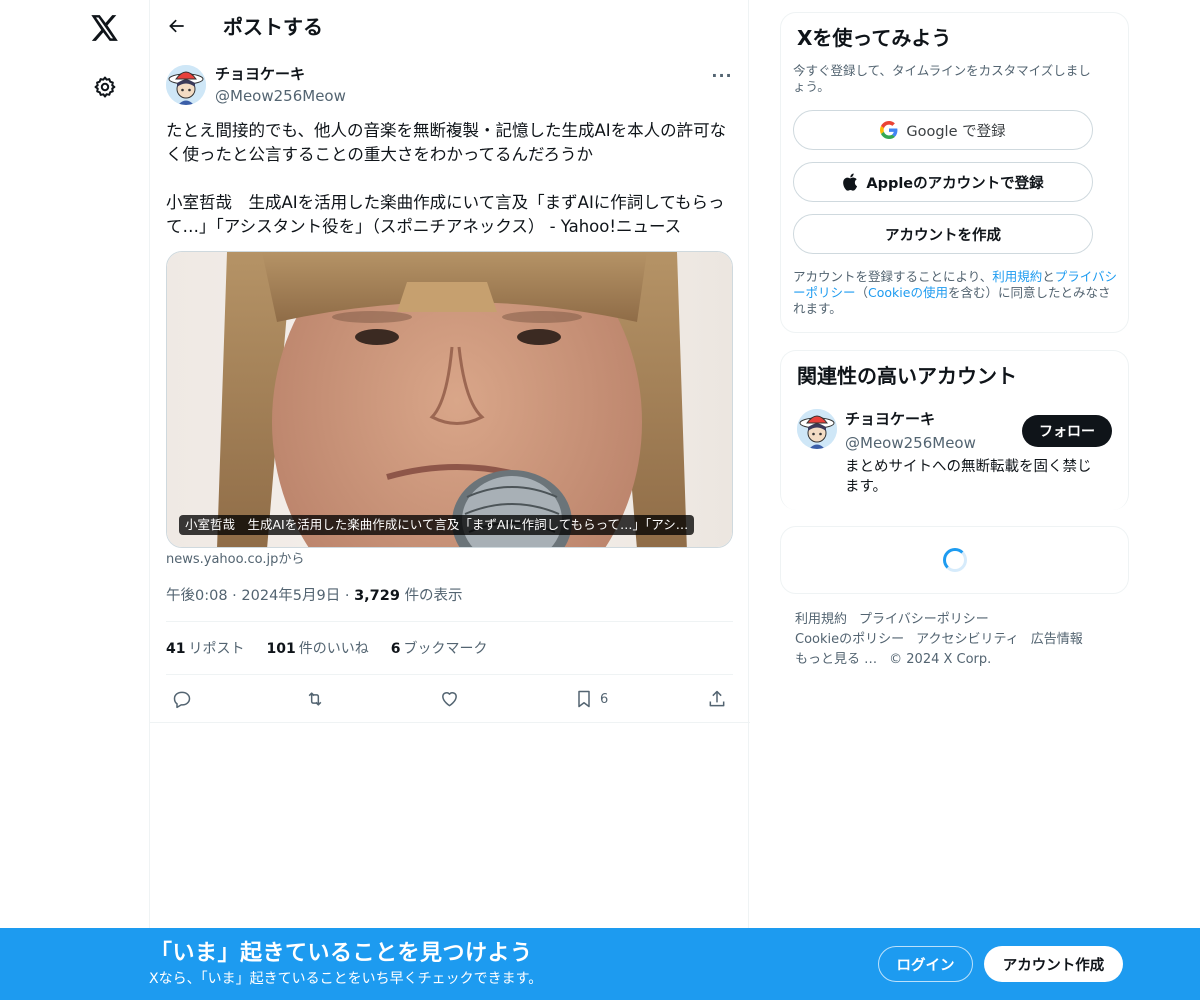 This screenshot has width=1200, height=1000. I want to click on page-title: ポストする, so click(273, 27).